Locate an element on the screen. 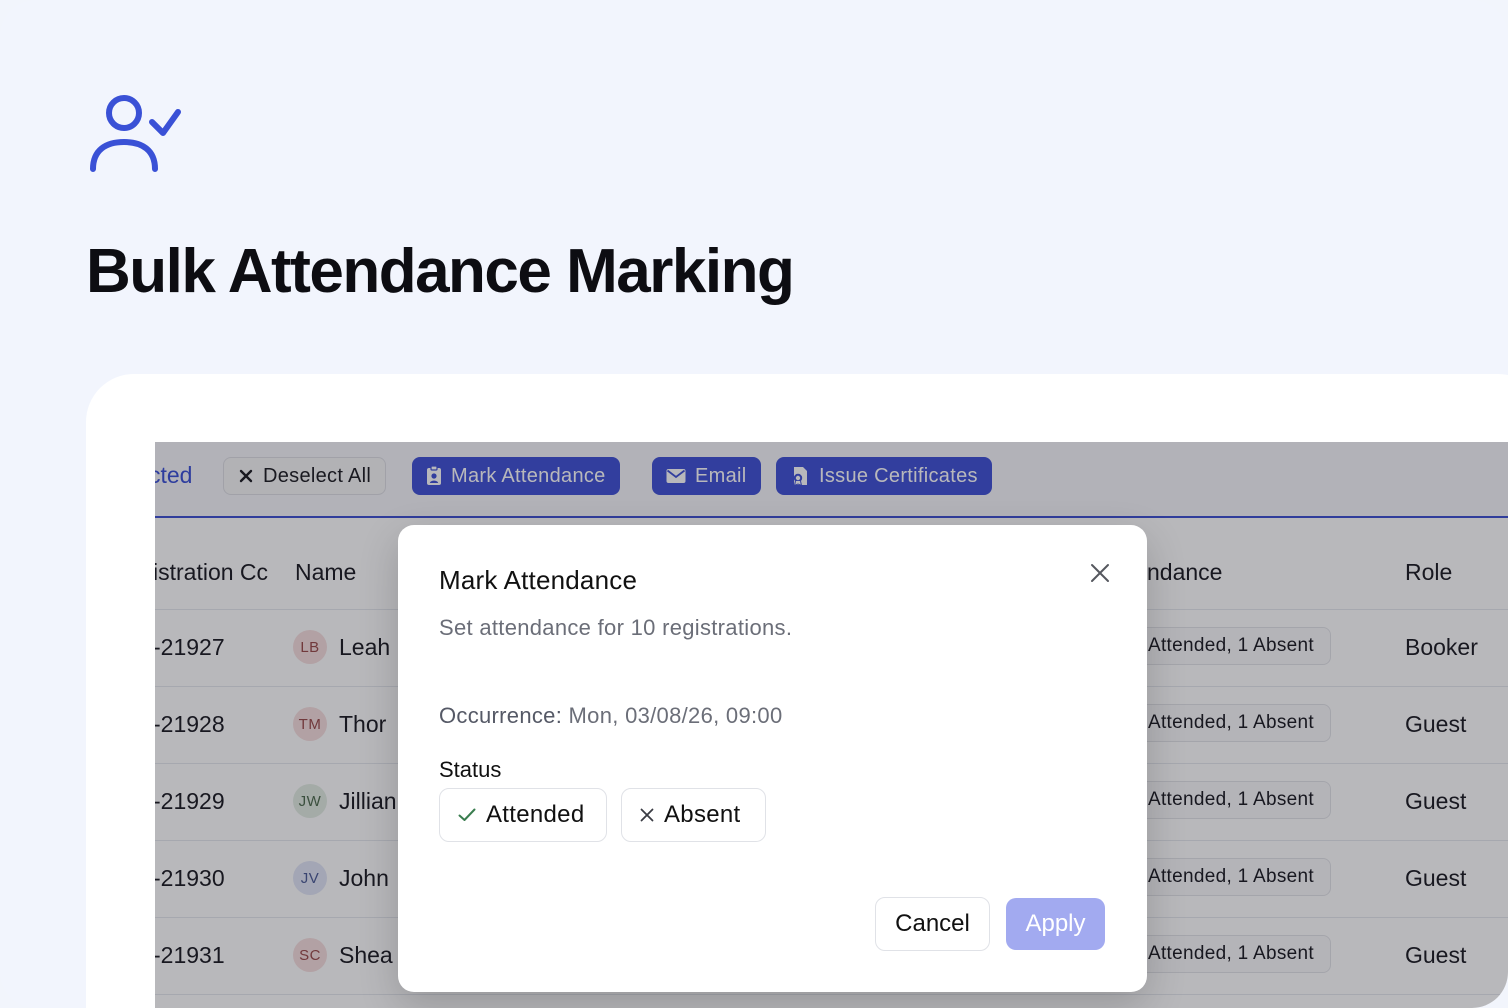  status-absent-option: Absent is located at coordinates (693, 815).